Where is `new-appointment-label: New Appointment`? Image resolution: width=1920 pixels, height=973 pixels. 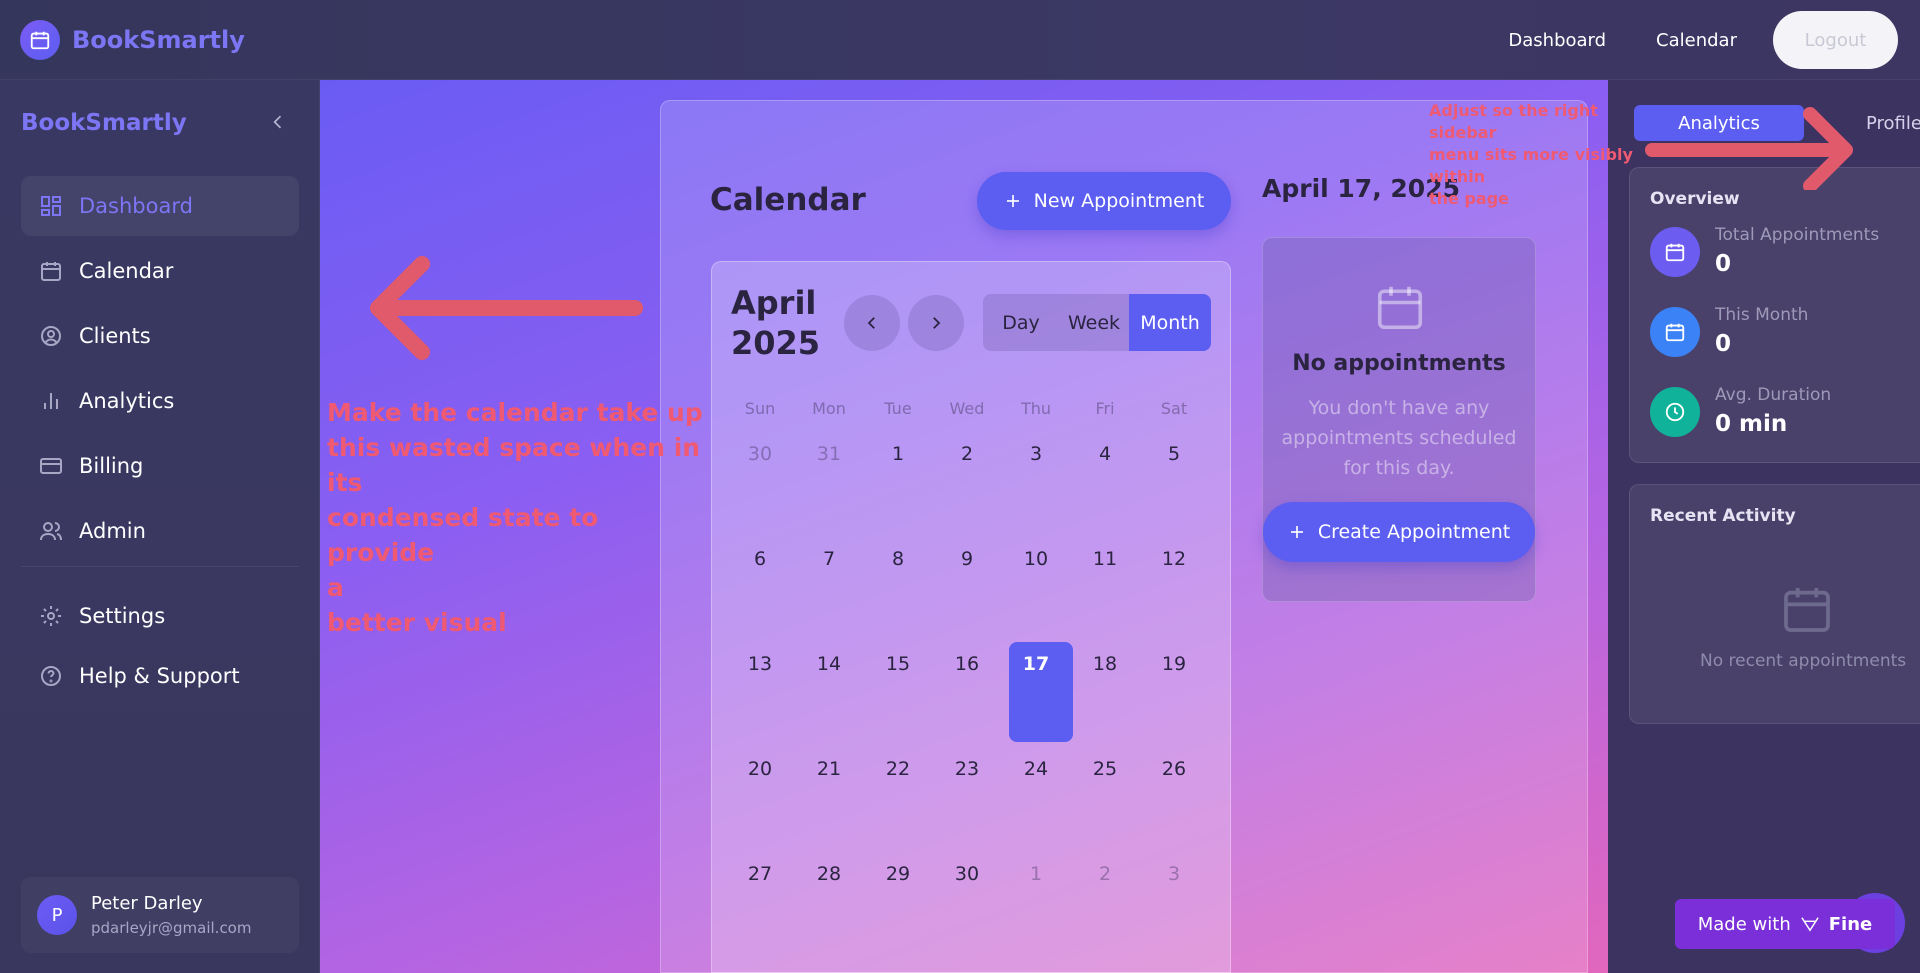
new-appointment-label: New Appointment is located at coordinates (1119, 201).